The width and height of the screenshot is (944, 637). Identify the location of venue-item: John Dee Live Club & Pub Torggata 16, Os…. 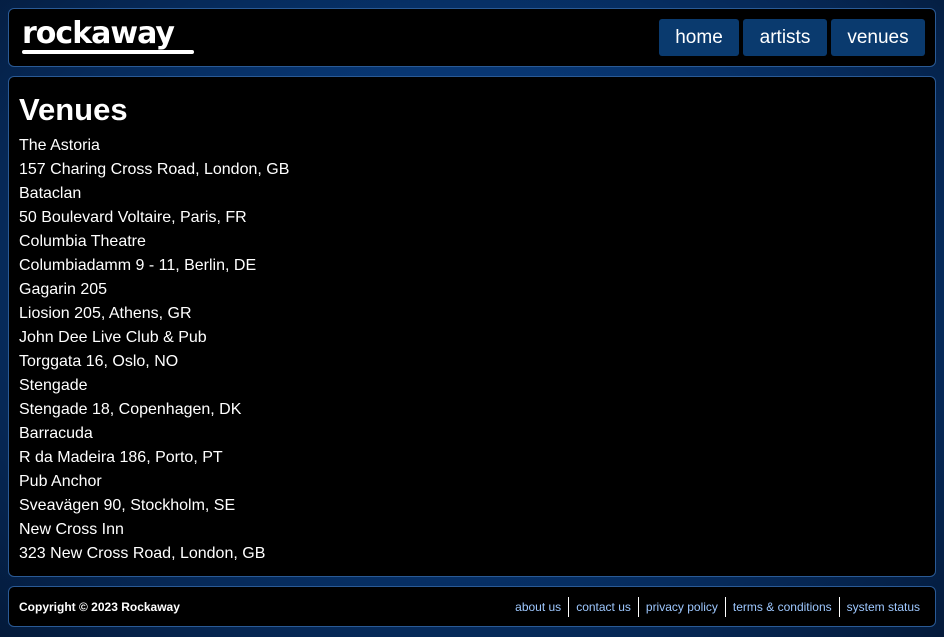
(154, 350).